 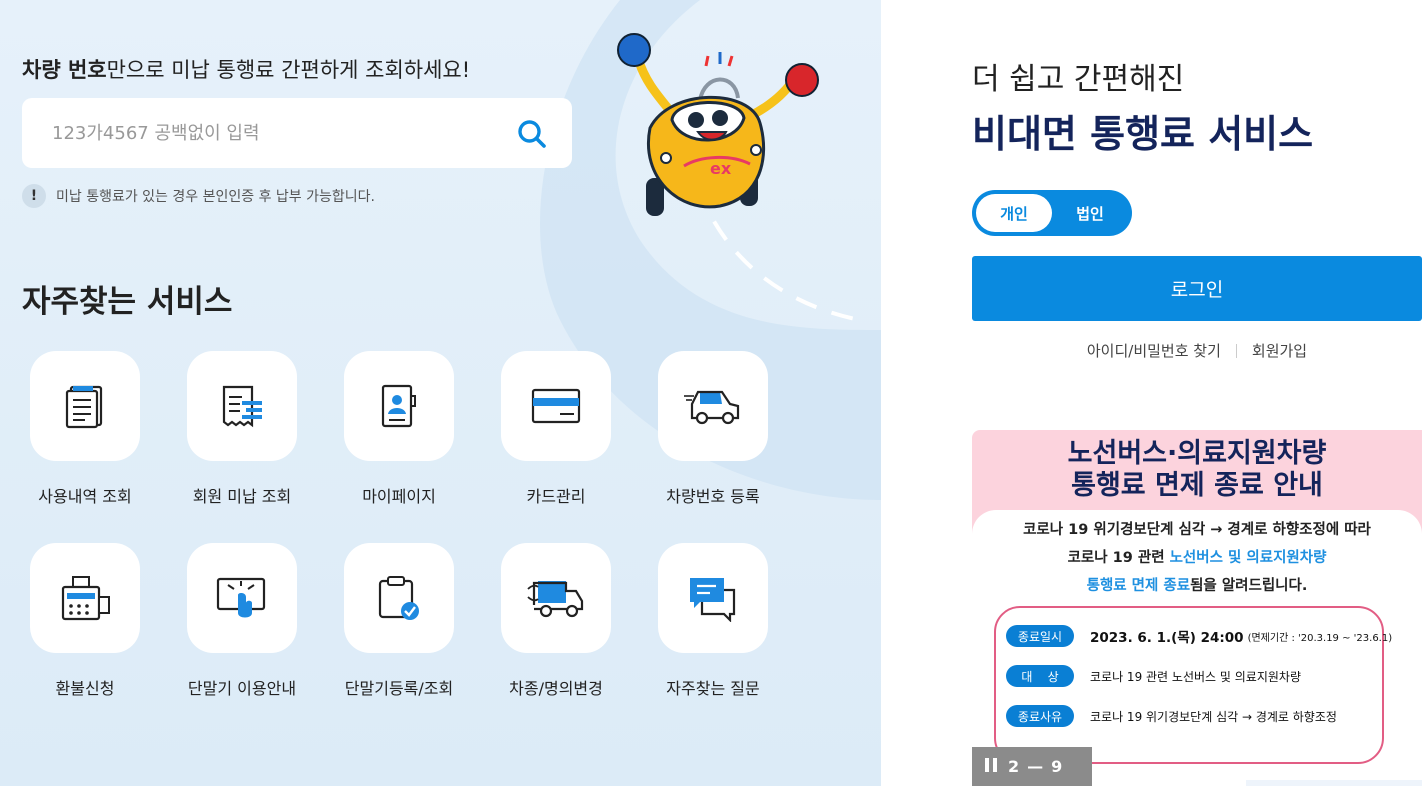 What do you see at coordinates (1014, 213) in the screenshot?
I see `toggle-personal: 개인` at bounding box center [1014, 213].